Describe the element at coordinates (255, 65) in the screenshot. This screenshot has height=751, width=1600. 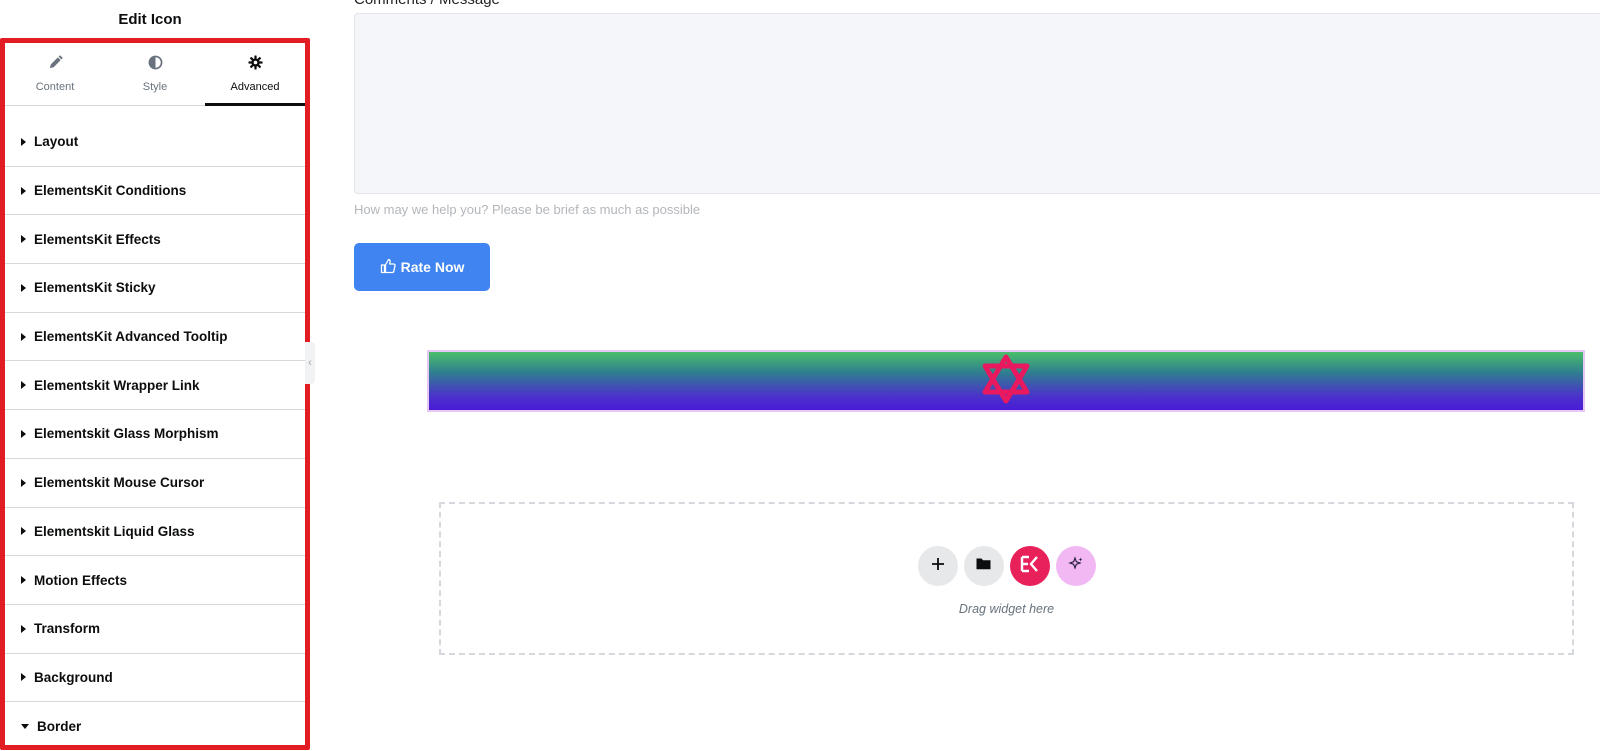
I see `gear-icon` at that location.